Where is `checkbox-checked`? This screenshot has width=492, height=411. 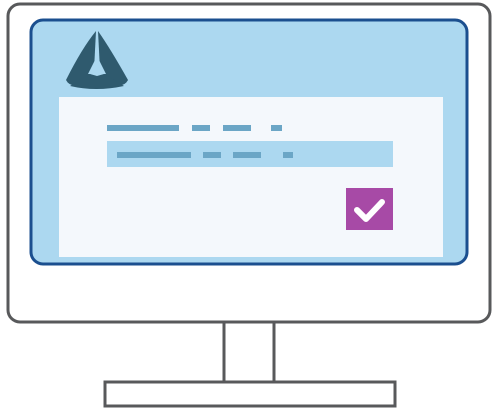 checkbox-checked is located at coordinates (369, 209).